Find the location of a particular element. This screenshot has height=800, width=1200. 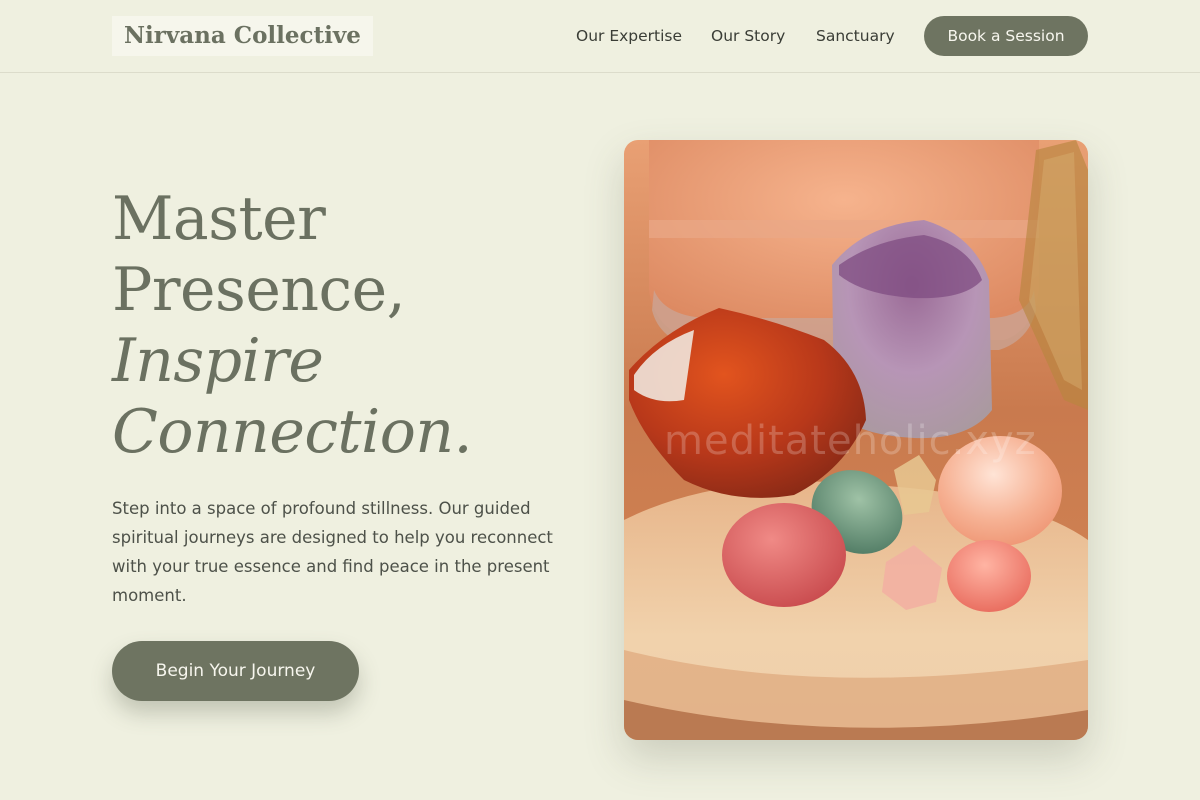

book-session-button: Book a Session is located at coordinates (1006, 36).